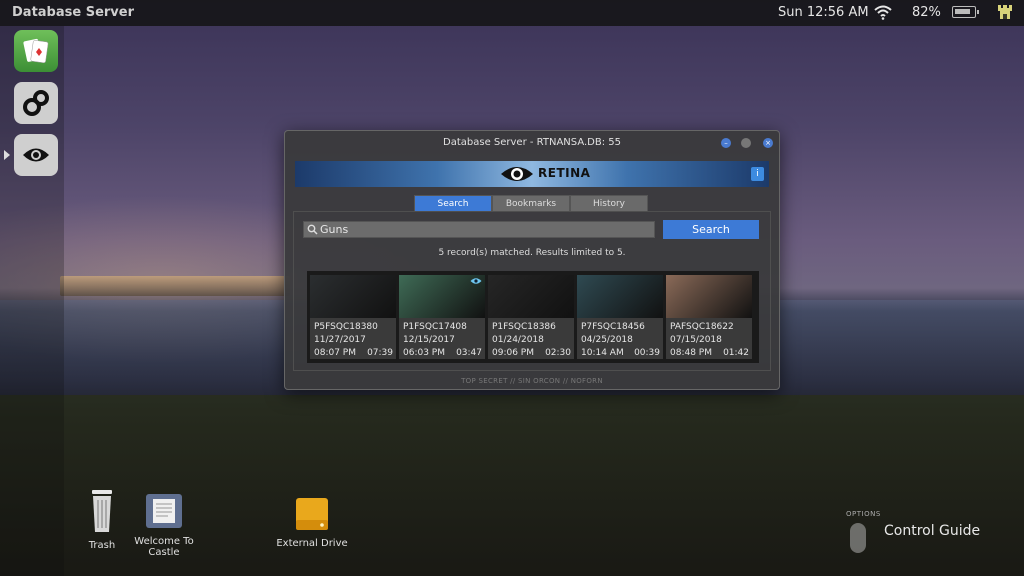 The height and width of the screenshot is (576, 1024). What do you see at coordinates (647, 353) in the screenshot?
I see `record-duration: 00:39` at bounding box center [647, 353].